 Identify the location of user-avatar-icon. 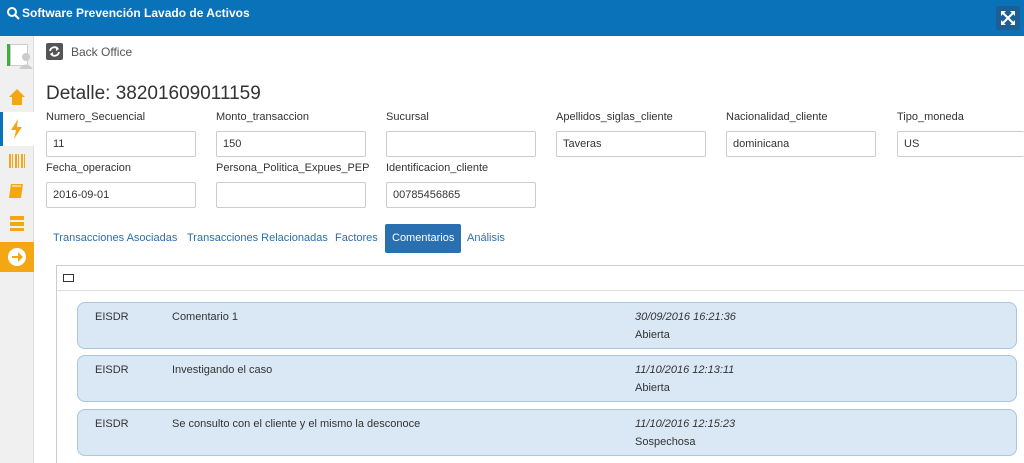
(21, 56).